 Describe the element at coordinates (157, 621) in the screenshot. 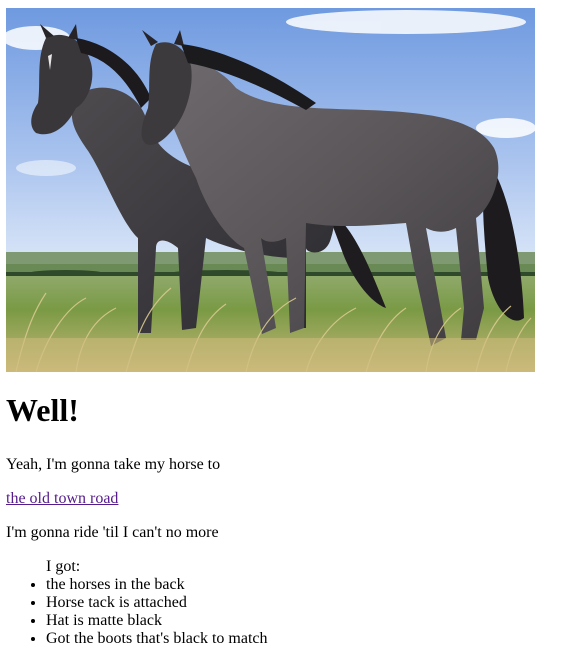

I see `list-item: Hat is matte black` at that location.